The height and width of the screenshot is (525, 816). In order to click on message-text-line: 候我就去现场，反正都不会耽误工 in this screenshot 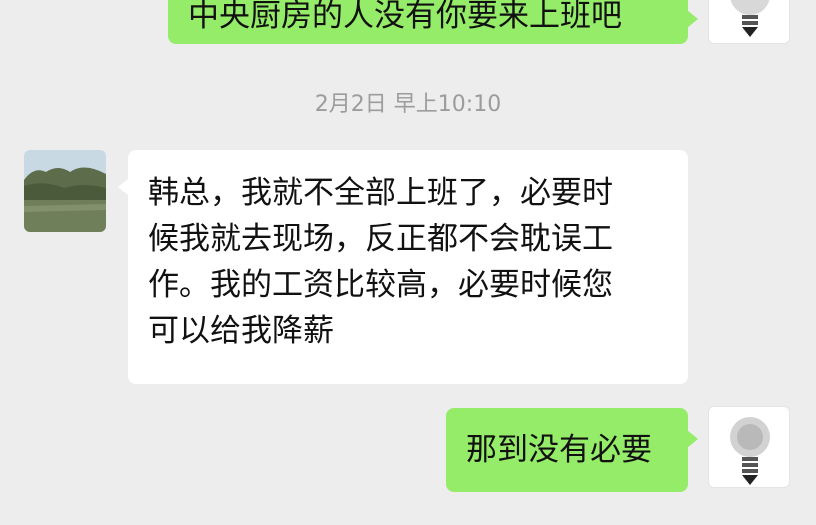, I will do `click(380, 239)`.